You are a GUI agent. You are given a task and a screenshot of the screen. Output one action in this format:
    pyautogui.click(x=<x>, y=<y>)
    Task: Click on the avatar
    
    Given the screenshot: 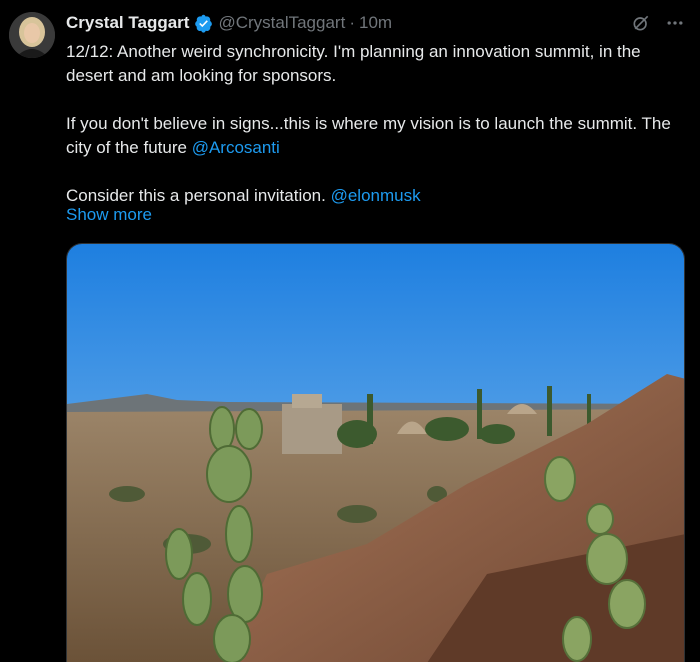 What is the action you would take?
    pyautogui.click(x=32, y=35)
    